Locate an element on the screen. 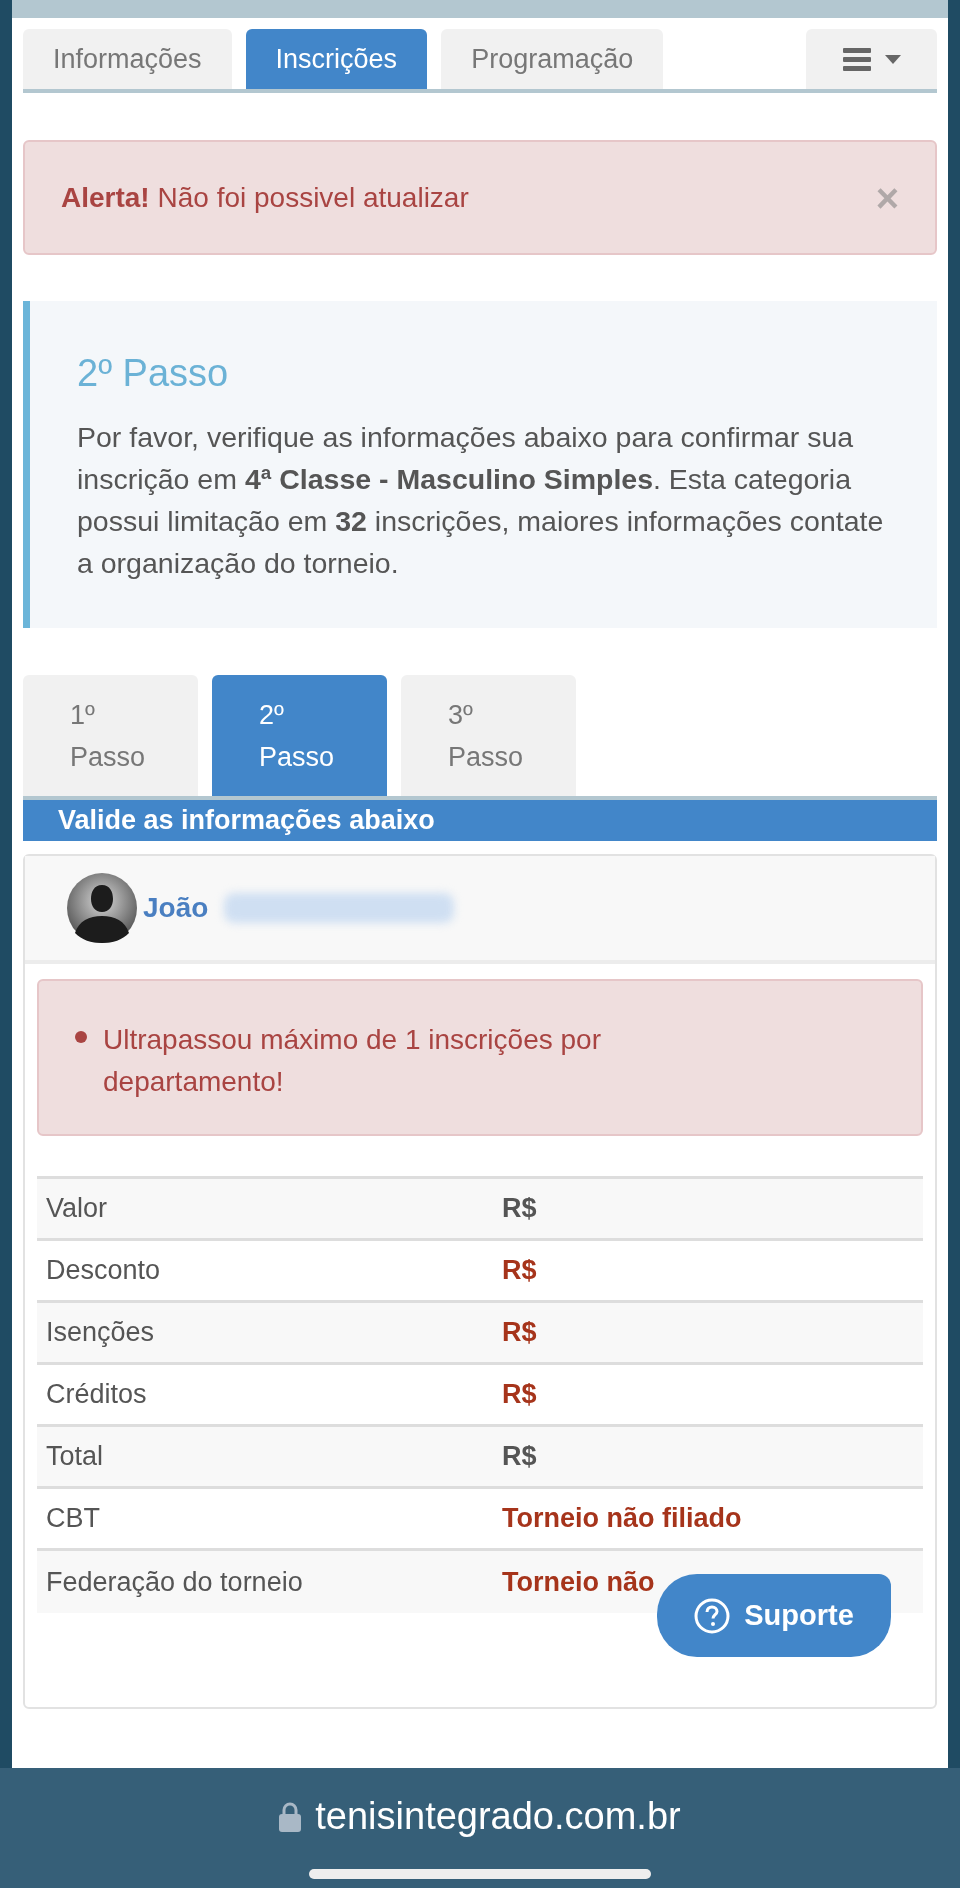 Image resolution: width=960 pixels, height=1888 pixels. row-label: Desconto is located at coordinates (103, 1271).